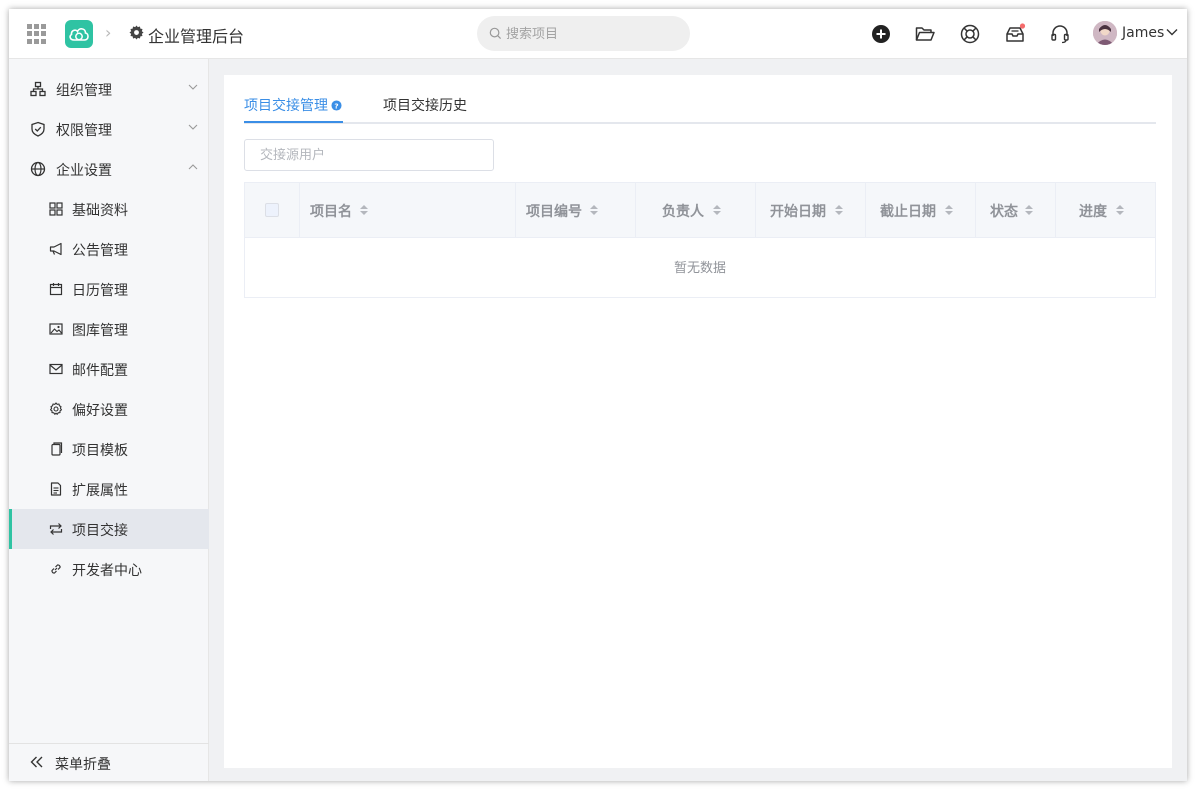 Image resolution: width=1196 pixels, height=791 pixels. I want to click on column-header-label: 项目名, so click(331, 212).